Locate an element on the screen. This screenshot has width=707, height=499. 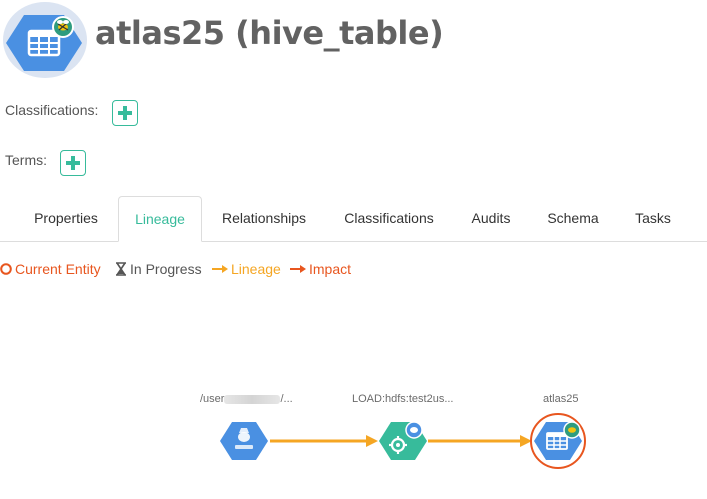
legend-impact: Impact is located at coordinates (320, 269).